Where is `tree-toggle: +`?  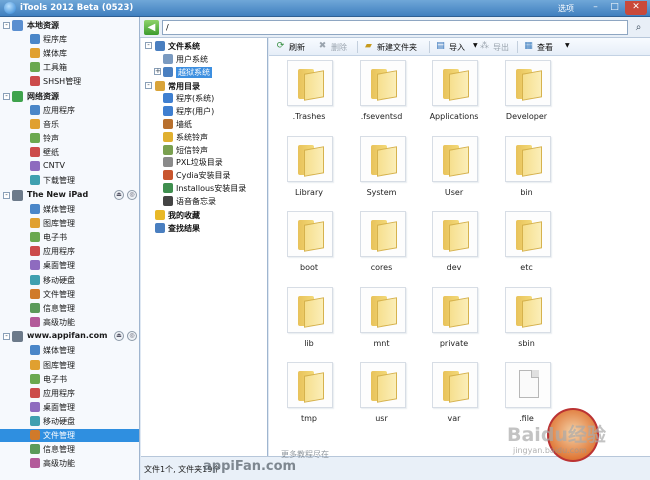
tree-toggle: + is located at coordinates (157, 71).